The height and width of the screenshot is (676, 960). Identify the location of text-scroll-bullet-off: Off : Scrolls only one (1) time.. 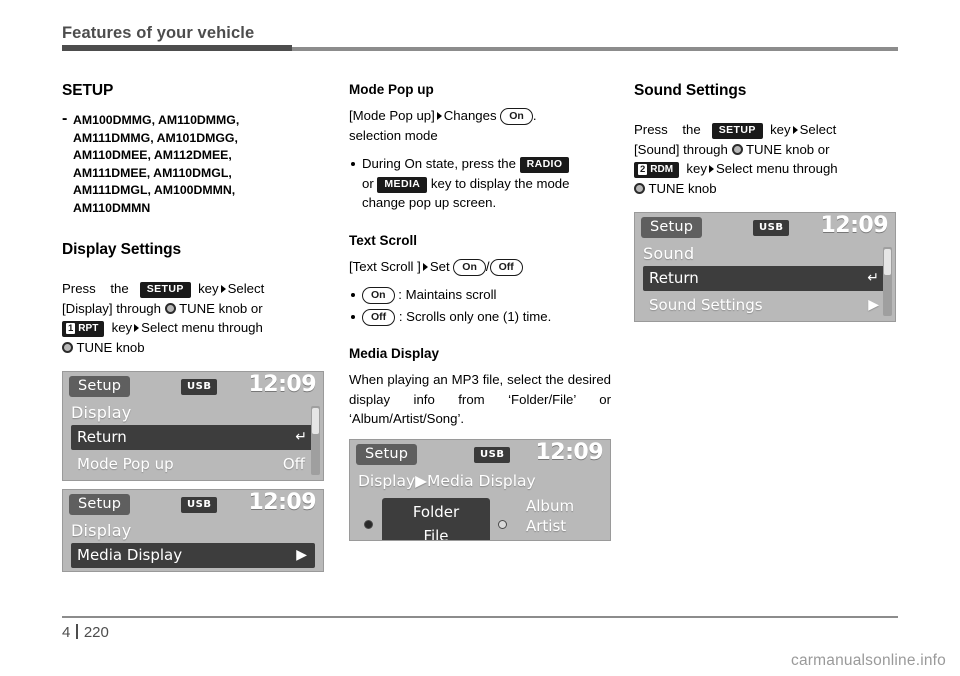
(480, 317).